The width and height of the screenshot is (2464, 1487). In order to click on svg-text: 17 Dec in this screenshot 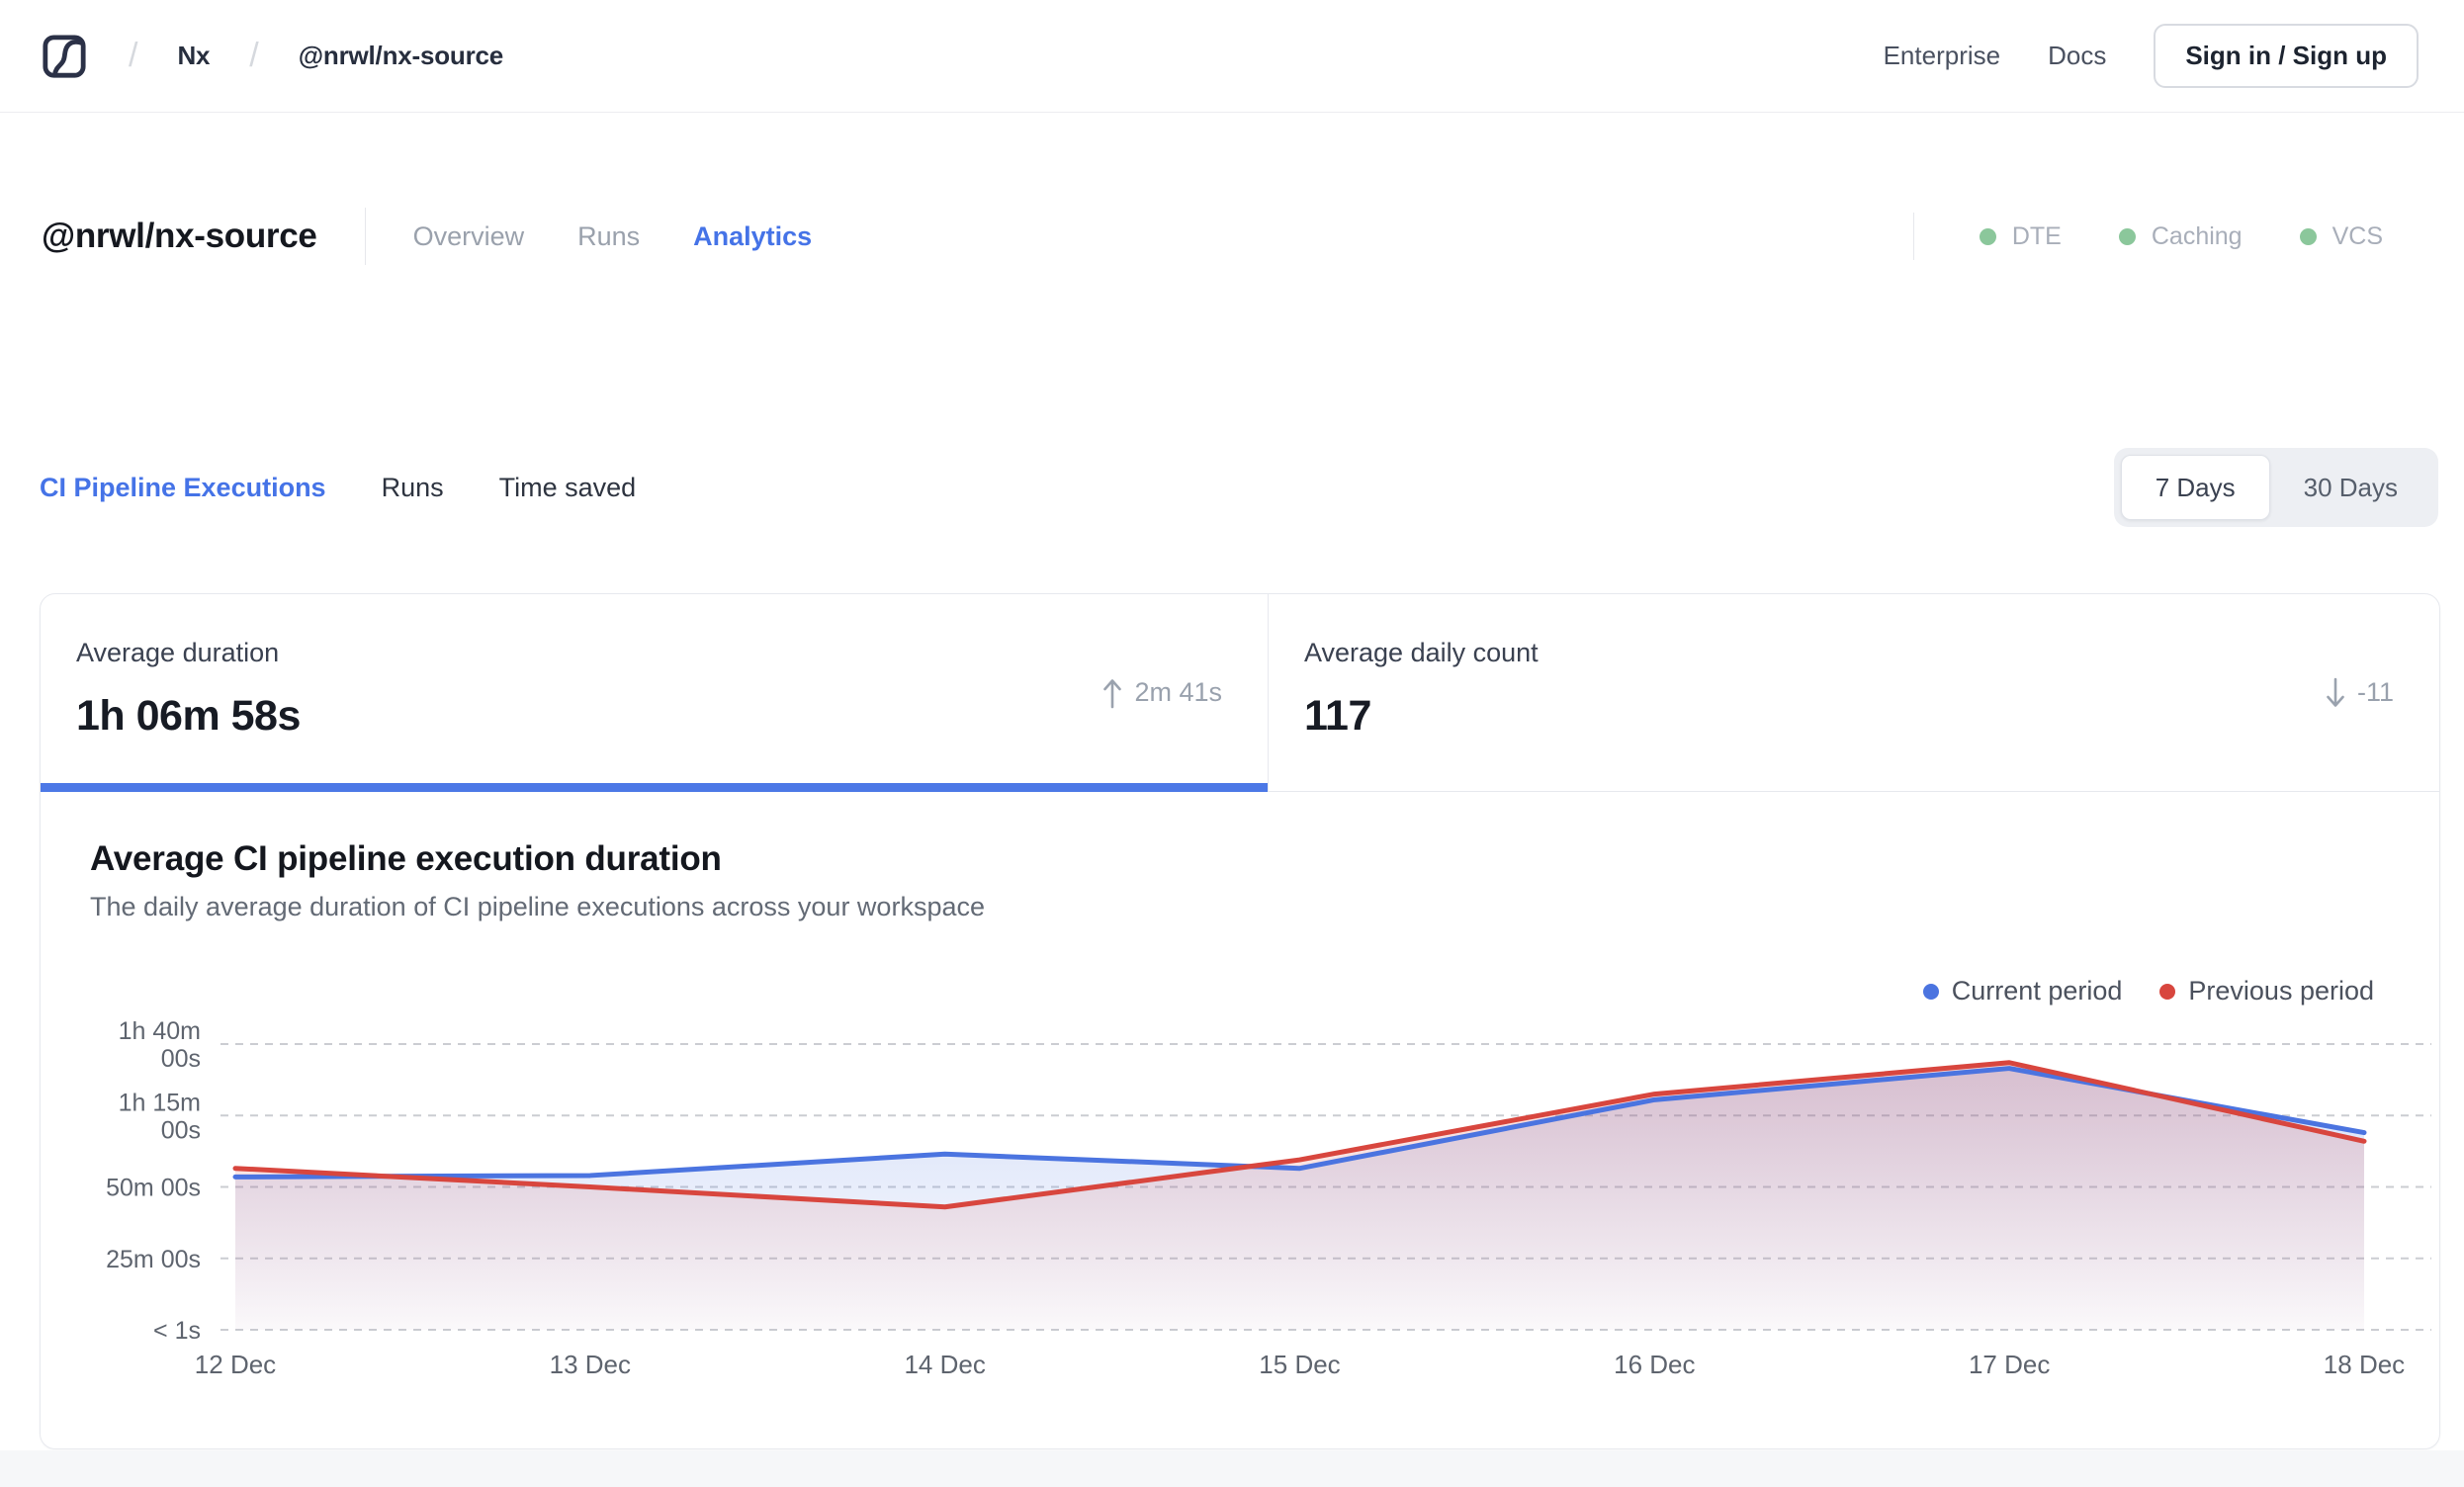, I will do `click(2010, 1364)`.